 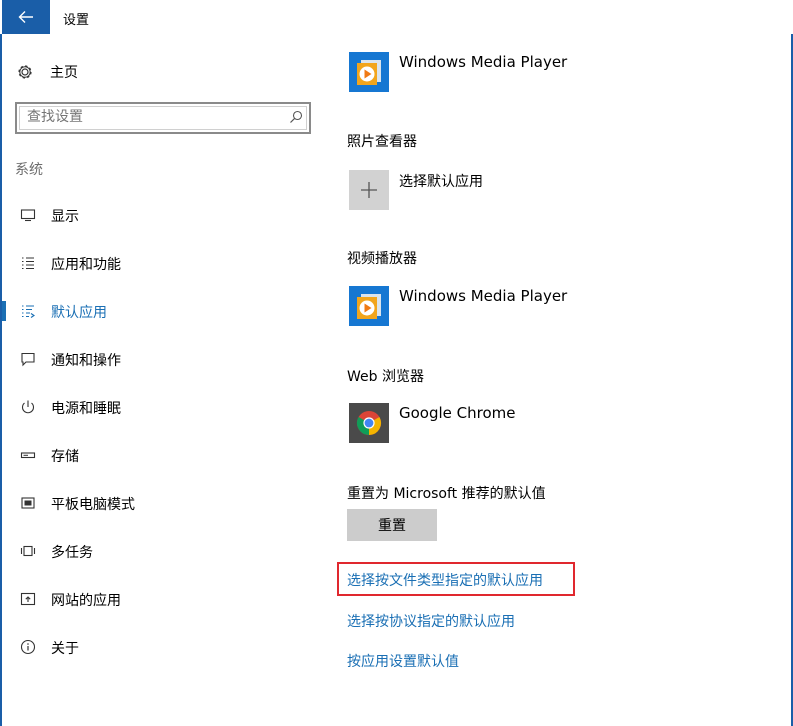 I want to click on sidebar-item-label: 应用和功能, so click(x=86, y=265).